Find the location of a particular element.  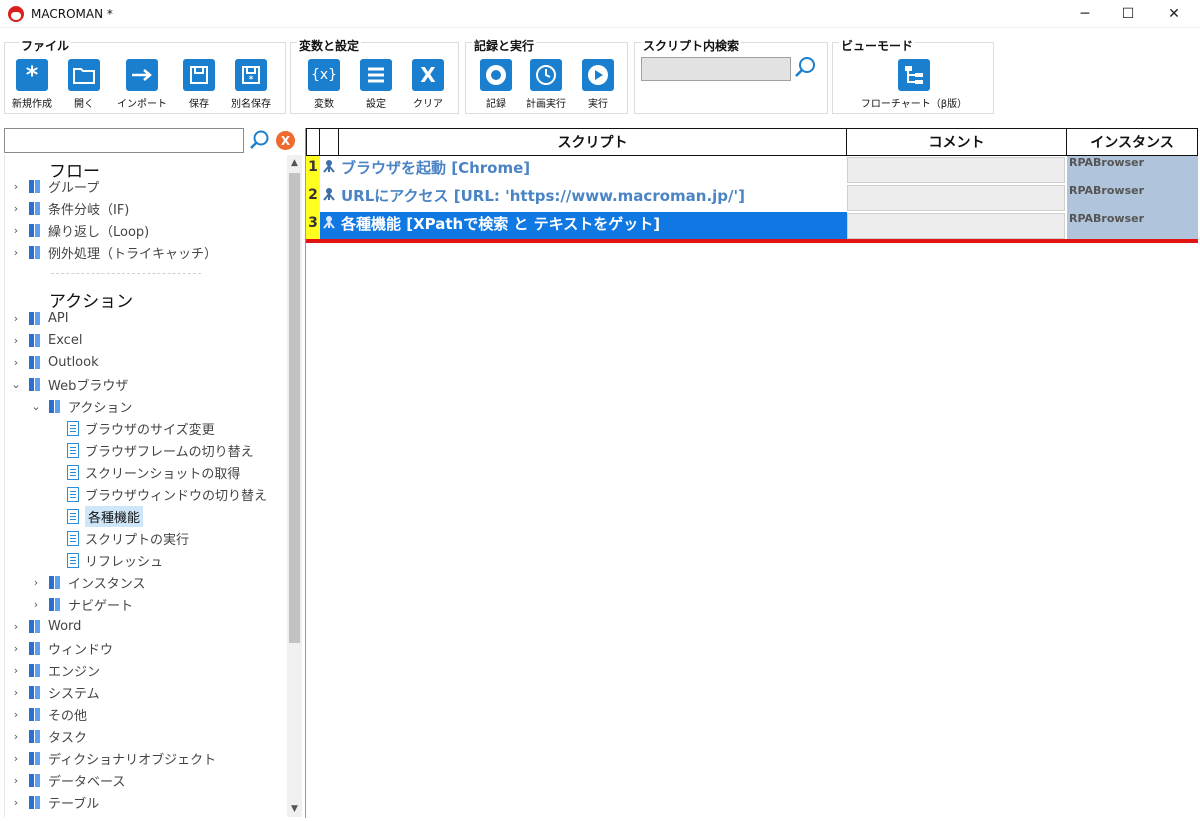

tree-item-label: インスタンス is located at coordinates (107, 584).